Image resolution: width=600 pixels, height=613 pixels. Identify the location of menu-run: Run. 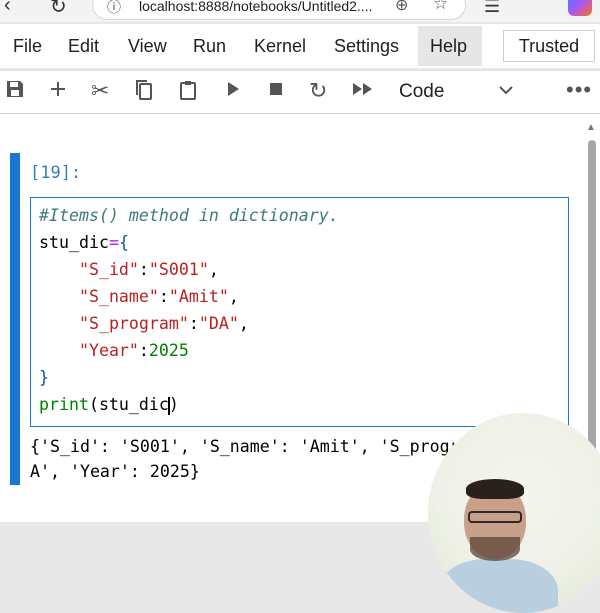
(209, 46).